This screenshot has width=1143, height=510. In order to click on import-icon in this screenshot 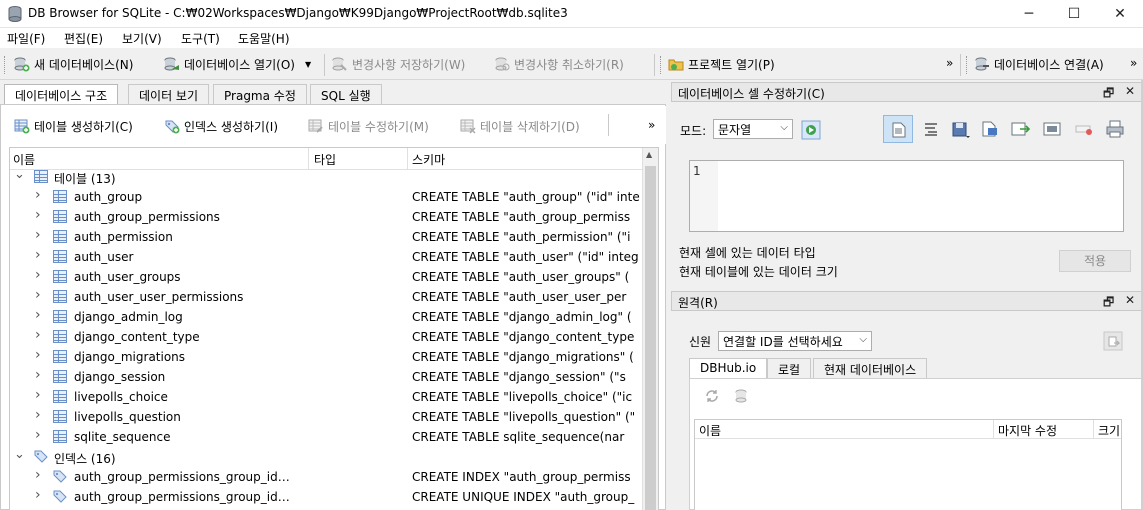, I will do `click(961, 130)`.